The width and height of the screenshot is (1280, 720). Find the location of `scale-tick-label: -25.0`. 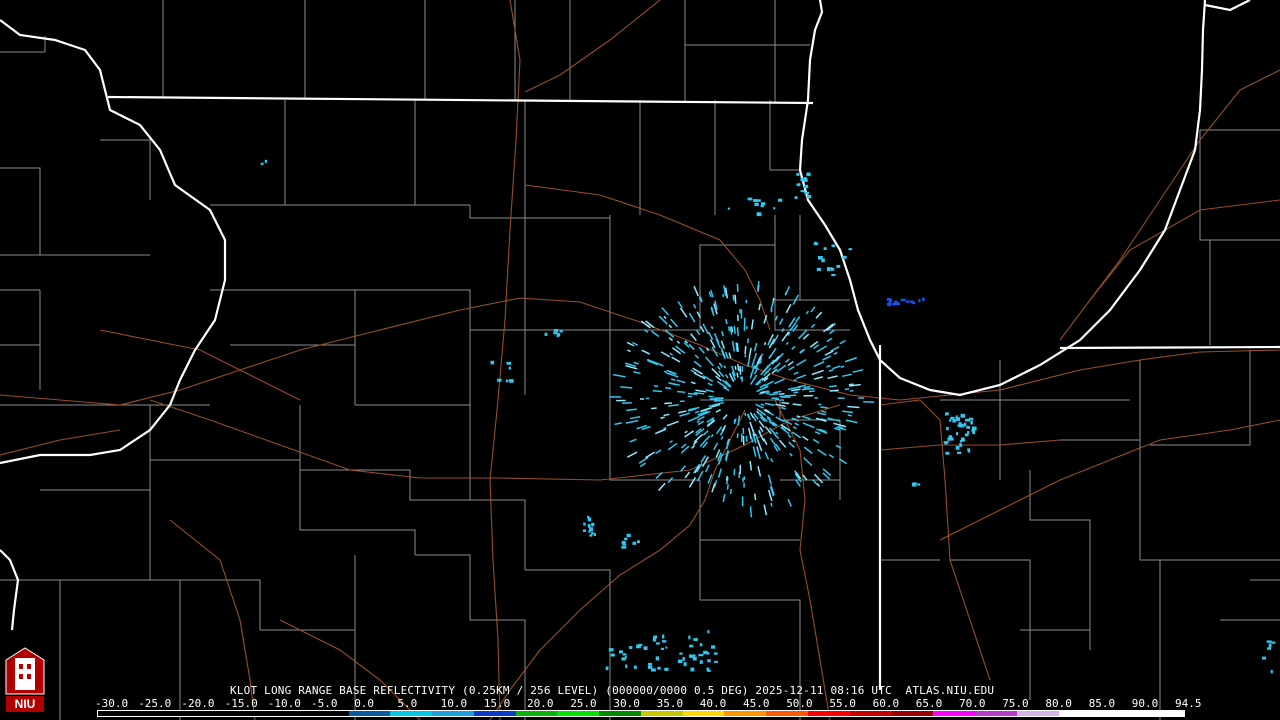

scale-tick-label: -25.0 is located at coordinates (155, 703).